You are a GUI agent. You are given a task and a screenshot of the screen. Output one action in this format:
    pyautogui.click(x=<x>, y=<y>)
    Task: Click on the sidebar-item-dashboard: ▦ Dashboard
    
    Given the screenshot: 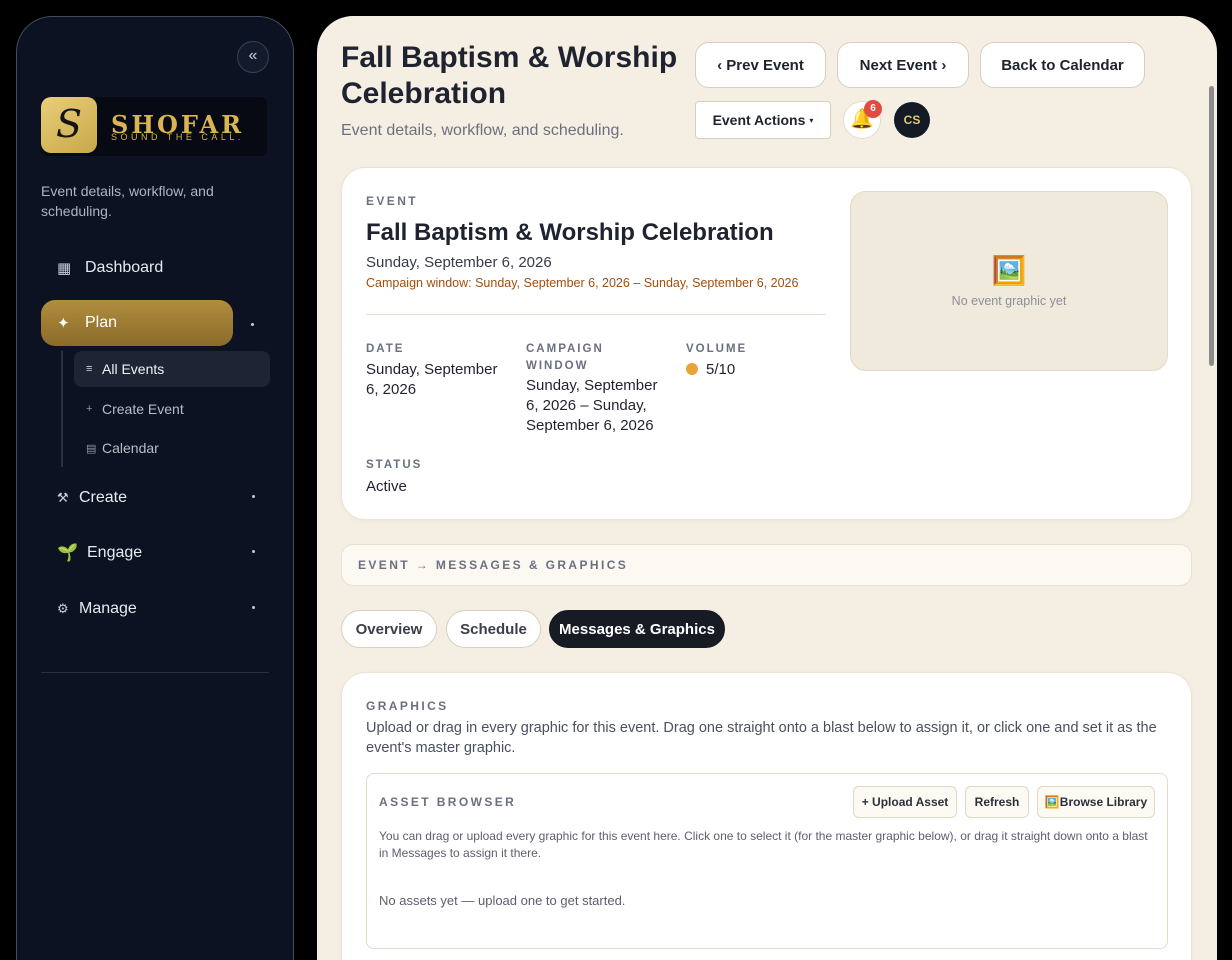 What is the action you would take?
    pyautogui.click(x=155, y=268)
    